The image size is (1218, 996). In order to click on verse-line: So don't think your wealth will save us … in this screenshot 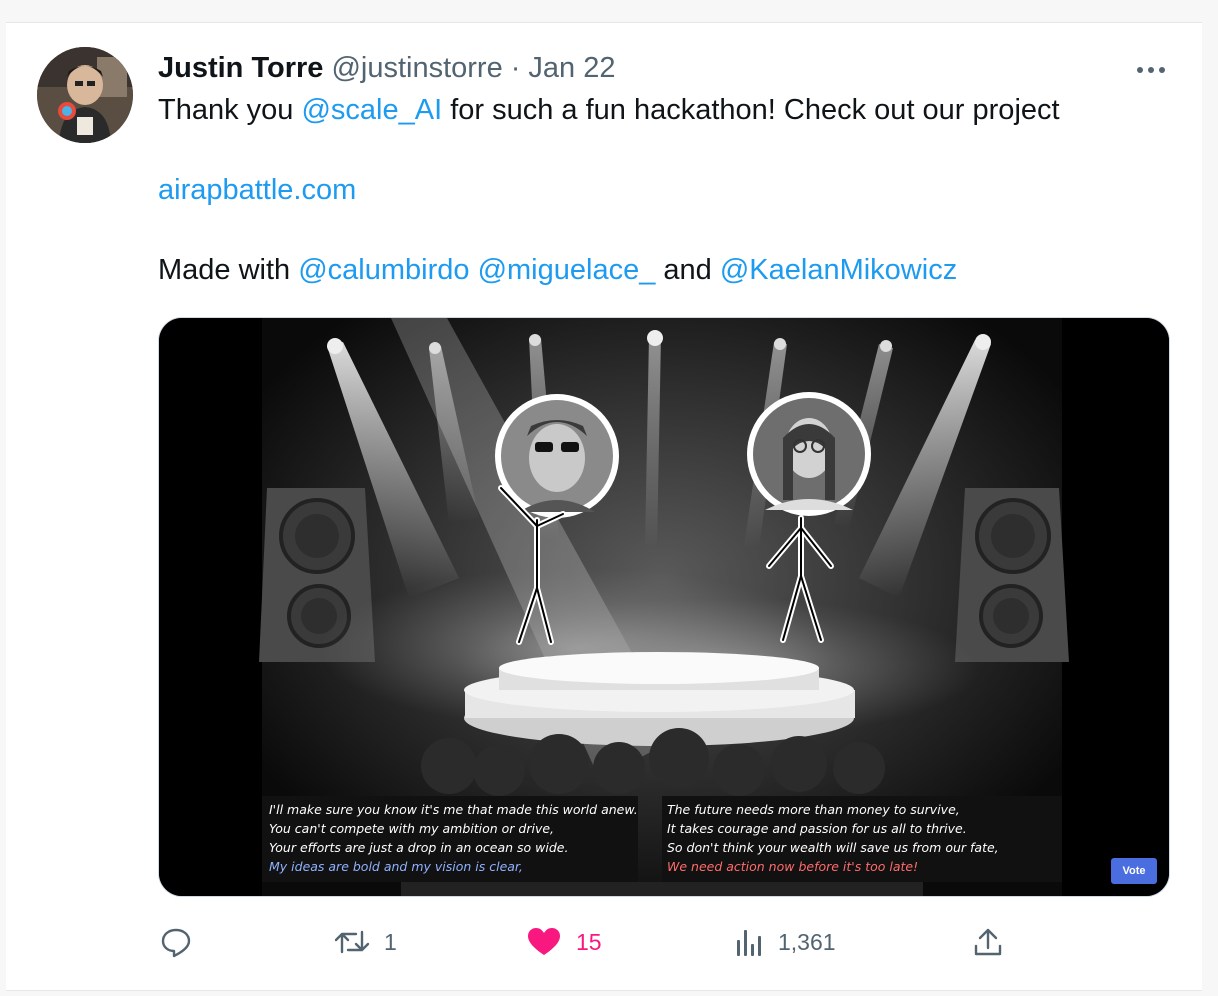, I will do `click(833, 847)`.